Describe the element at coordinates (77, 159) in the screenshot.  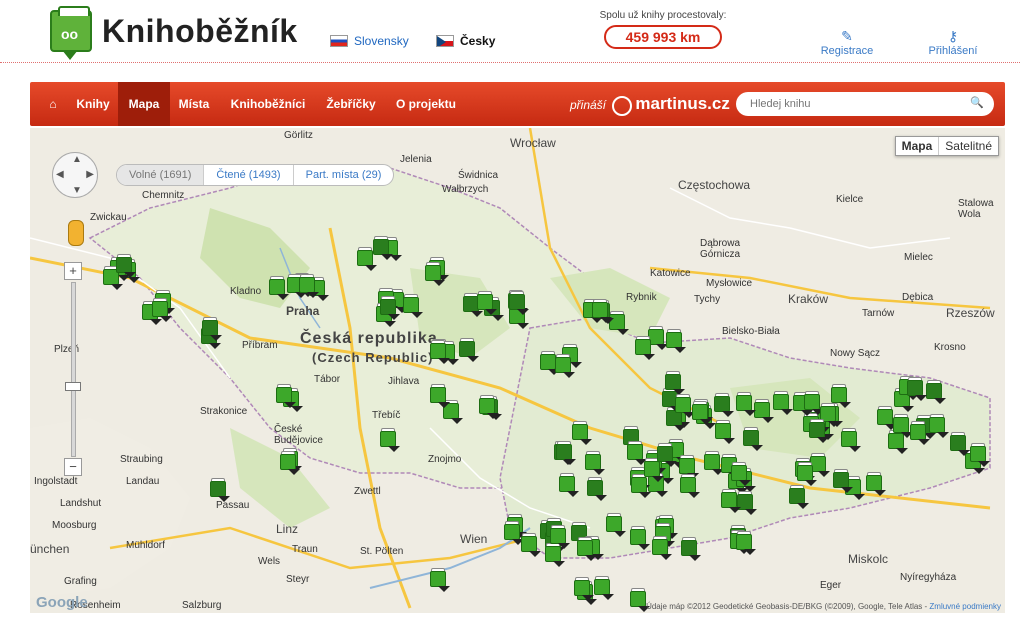
I see `pan-up-icon: ▲` at that location.